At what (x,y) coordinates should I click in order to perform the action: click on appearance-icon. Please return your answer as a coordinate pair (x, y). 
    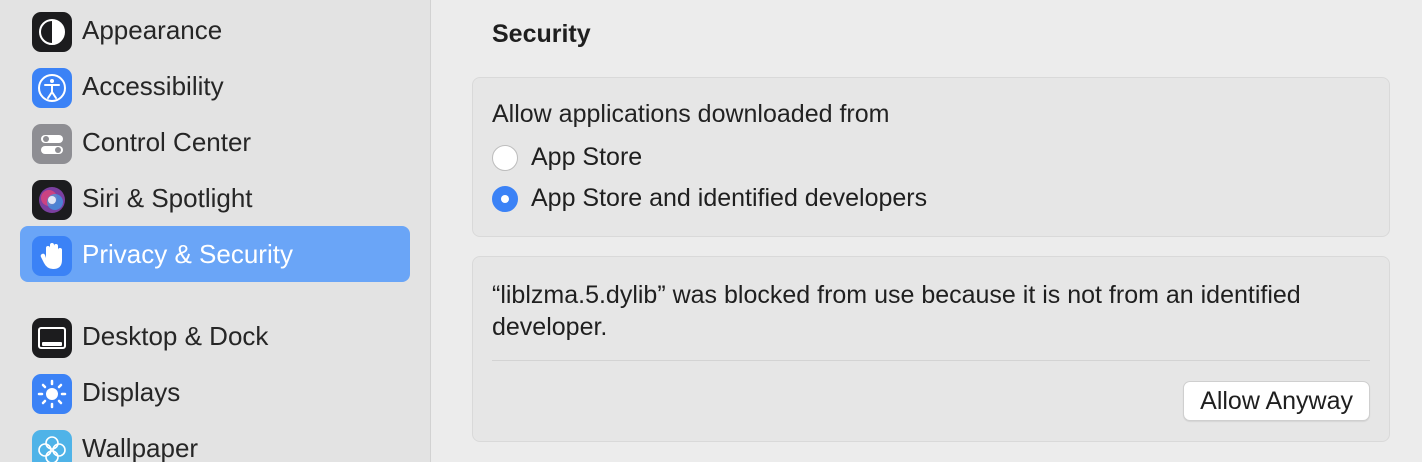
    Looking at the image, I should click on (52, 32).